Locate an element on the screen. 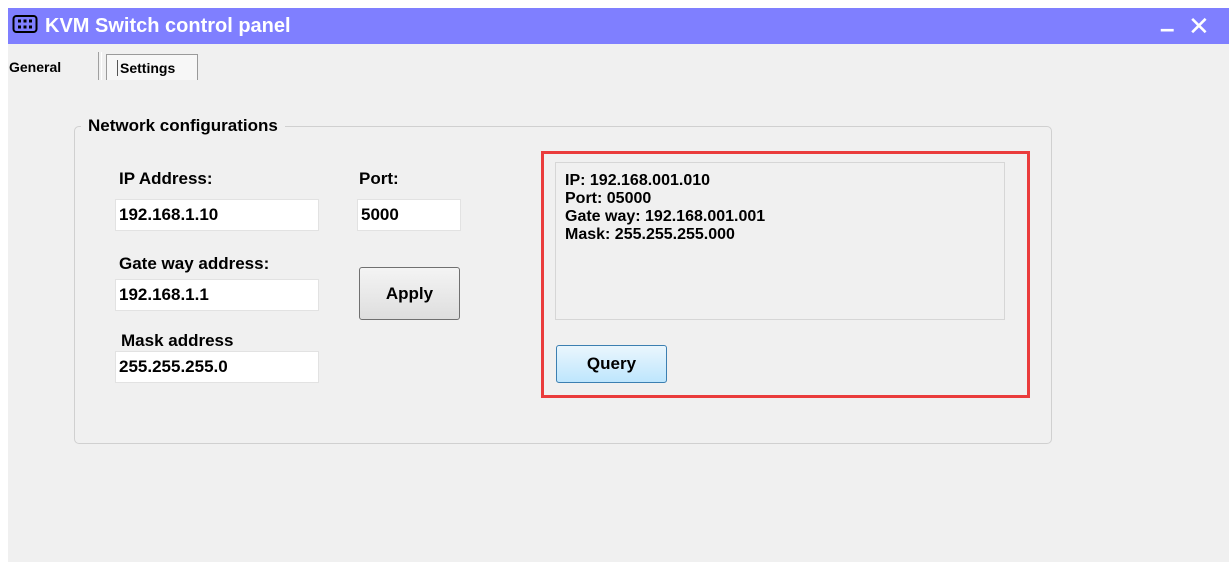 This screenshot has width=1229, height=562. title-bar: KVM Switch control panel – ✕ is located at coordinates (618, 26).